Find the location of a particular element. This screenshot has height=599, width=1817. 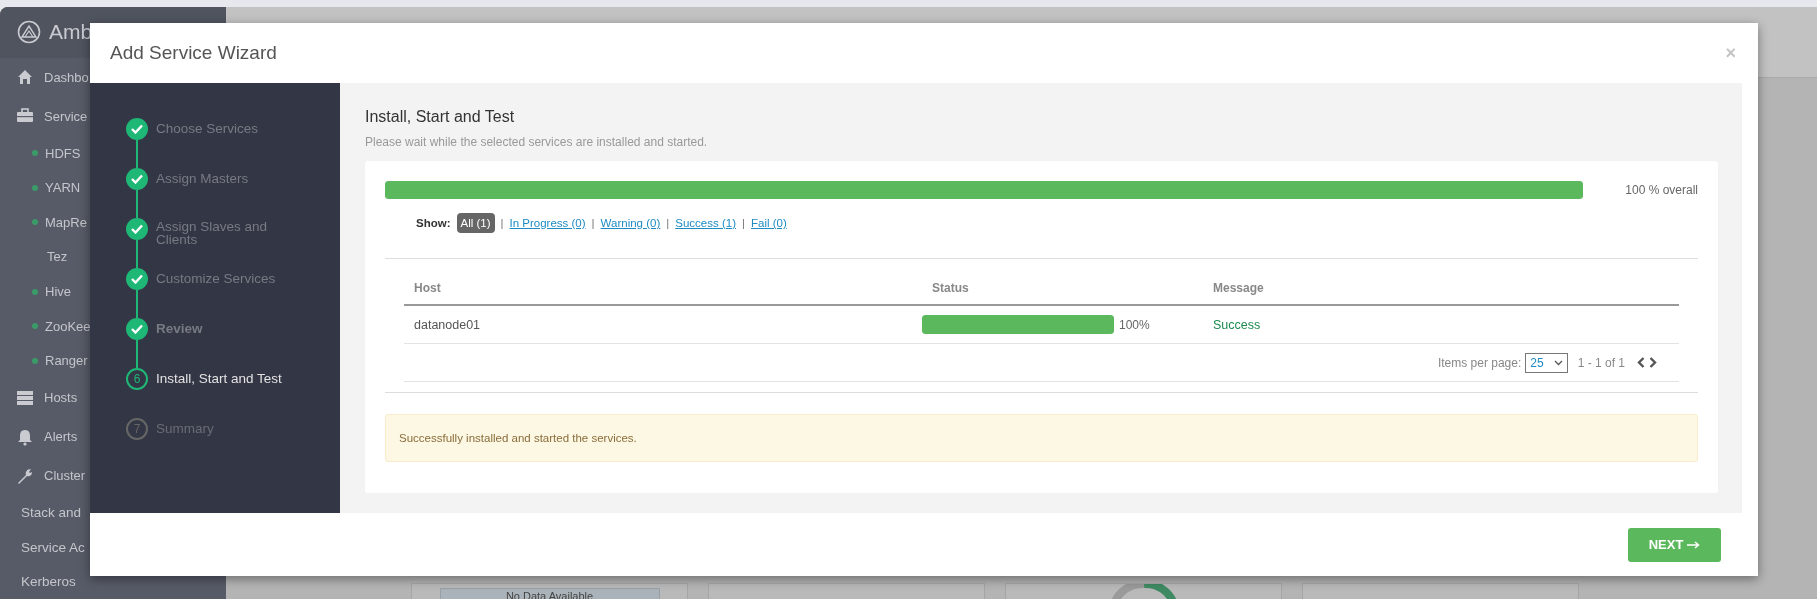

sidebar-item: Hive is located at coordinates (58, 292).